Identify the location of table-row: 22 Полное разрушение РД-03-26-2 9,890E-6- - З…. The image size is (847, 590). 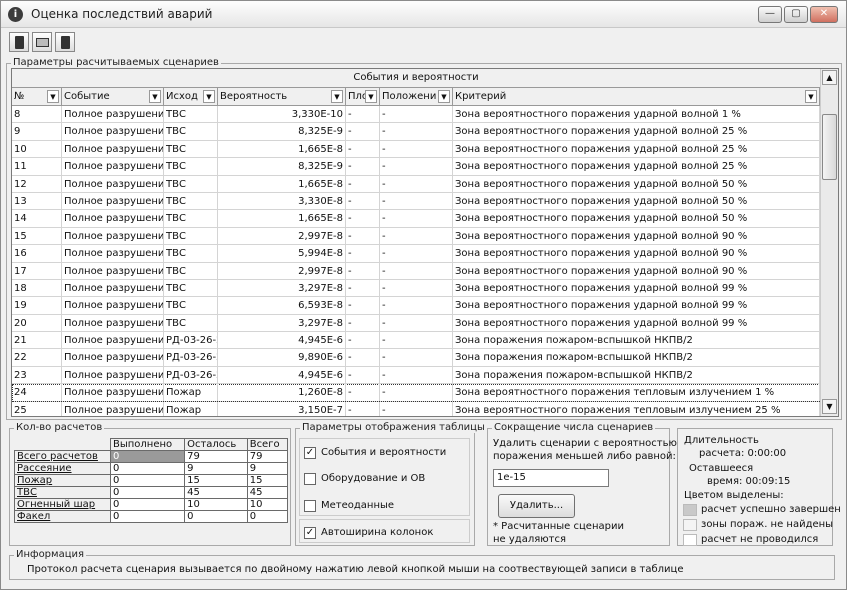
(416, 358).